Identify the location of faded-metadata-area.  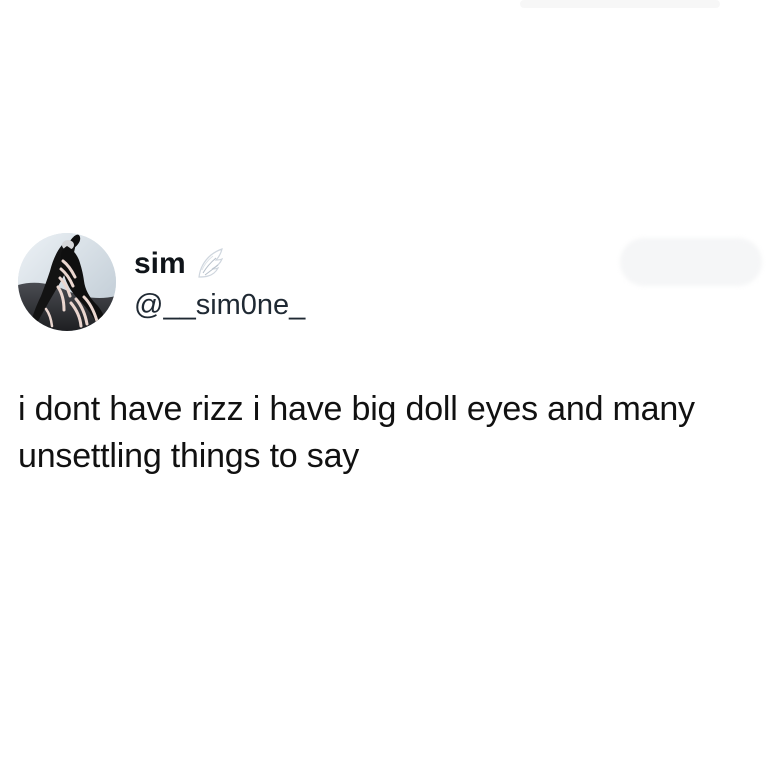
(386, 693).